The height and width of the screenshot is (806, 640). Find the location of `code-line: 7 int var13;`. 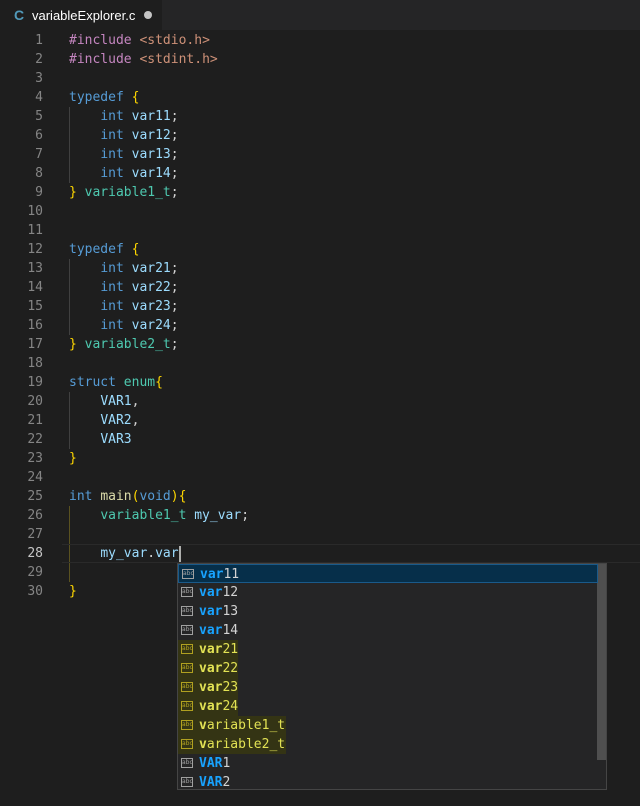

code-line: 7 int var13; is located at coordinates (320, 154).